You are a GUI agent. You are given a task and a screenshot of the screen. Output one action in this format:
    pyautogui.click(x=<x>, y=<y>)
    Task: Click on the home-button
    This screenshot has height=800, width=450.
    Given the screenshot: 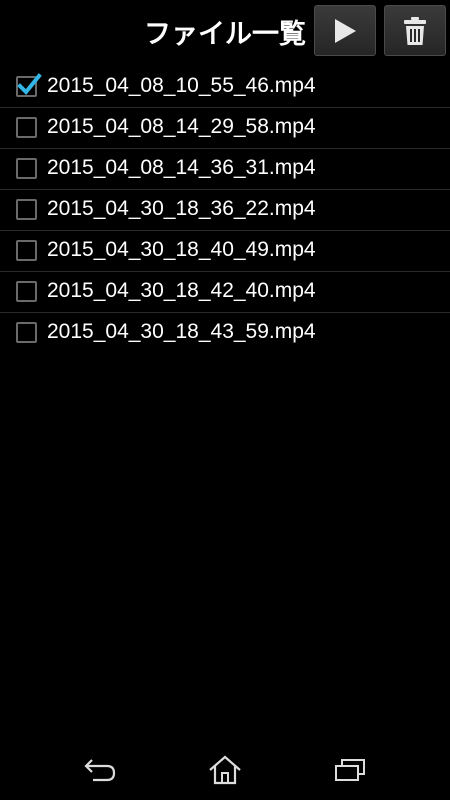 What is the action you would take?
    pyautogui.click(x=225, y=770)
    